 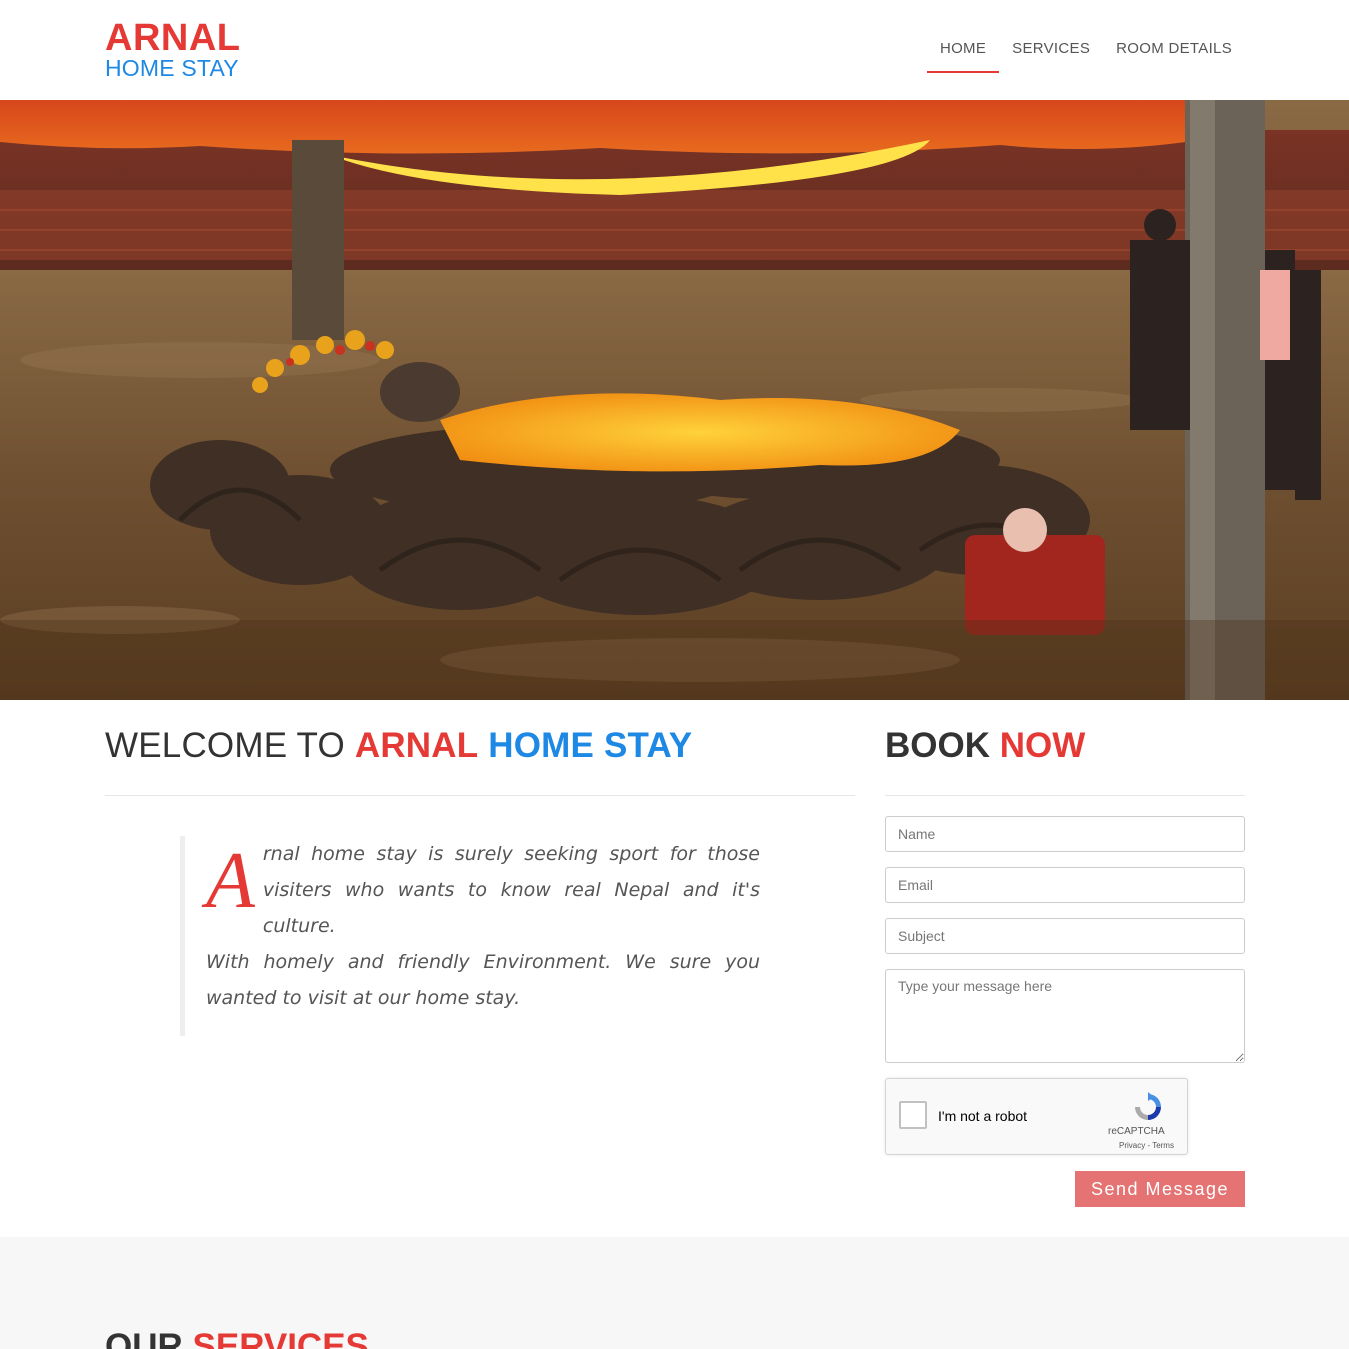 What do you see at coordinates (1160, 1189) in the screenshot?
I see `send-message-button: Send Message` at bounding box center [1160, 1189].